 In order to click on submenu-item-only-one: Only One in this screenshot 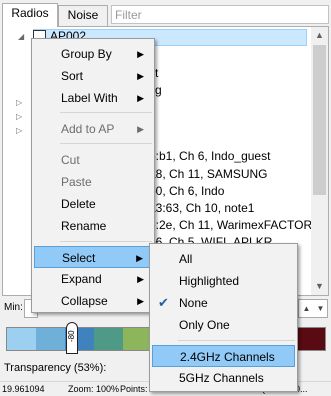, I will do `click(223, 325)`.